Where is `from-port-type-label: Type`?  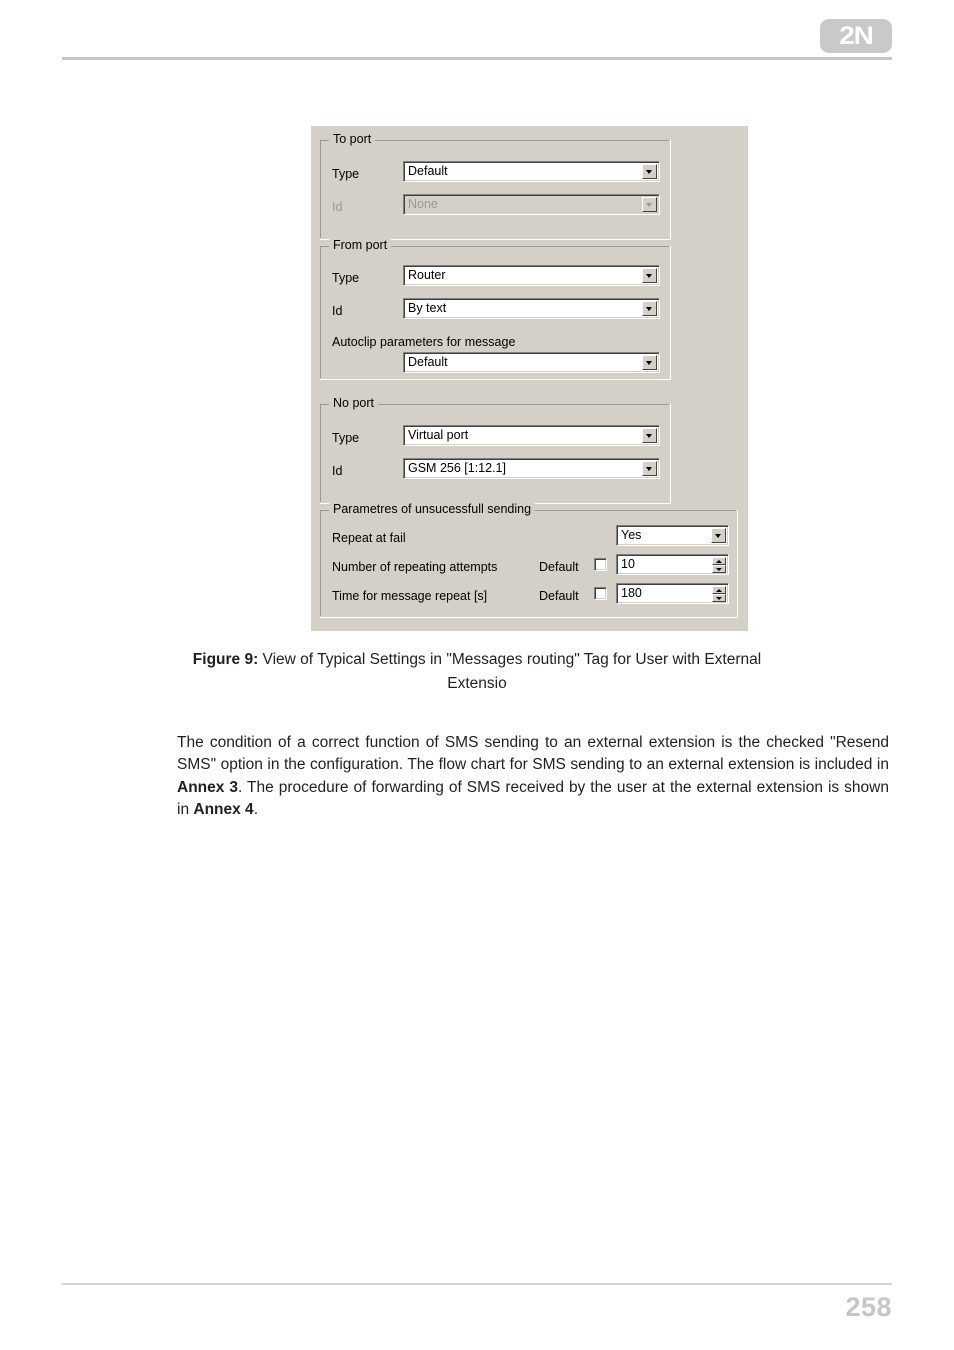 from-port-type-label: Type is located at coordinates (346, 278).